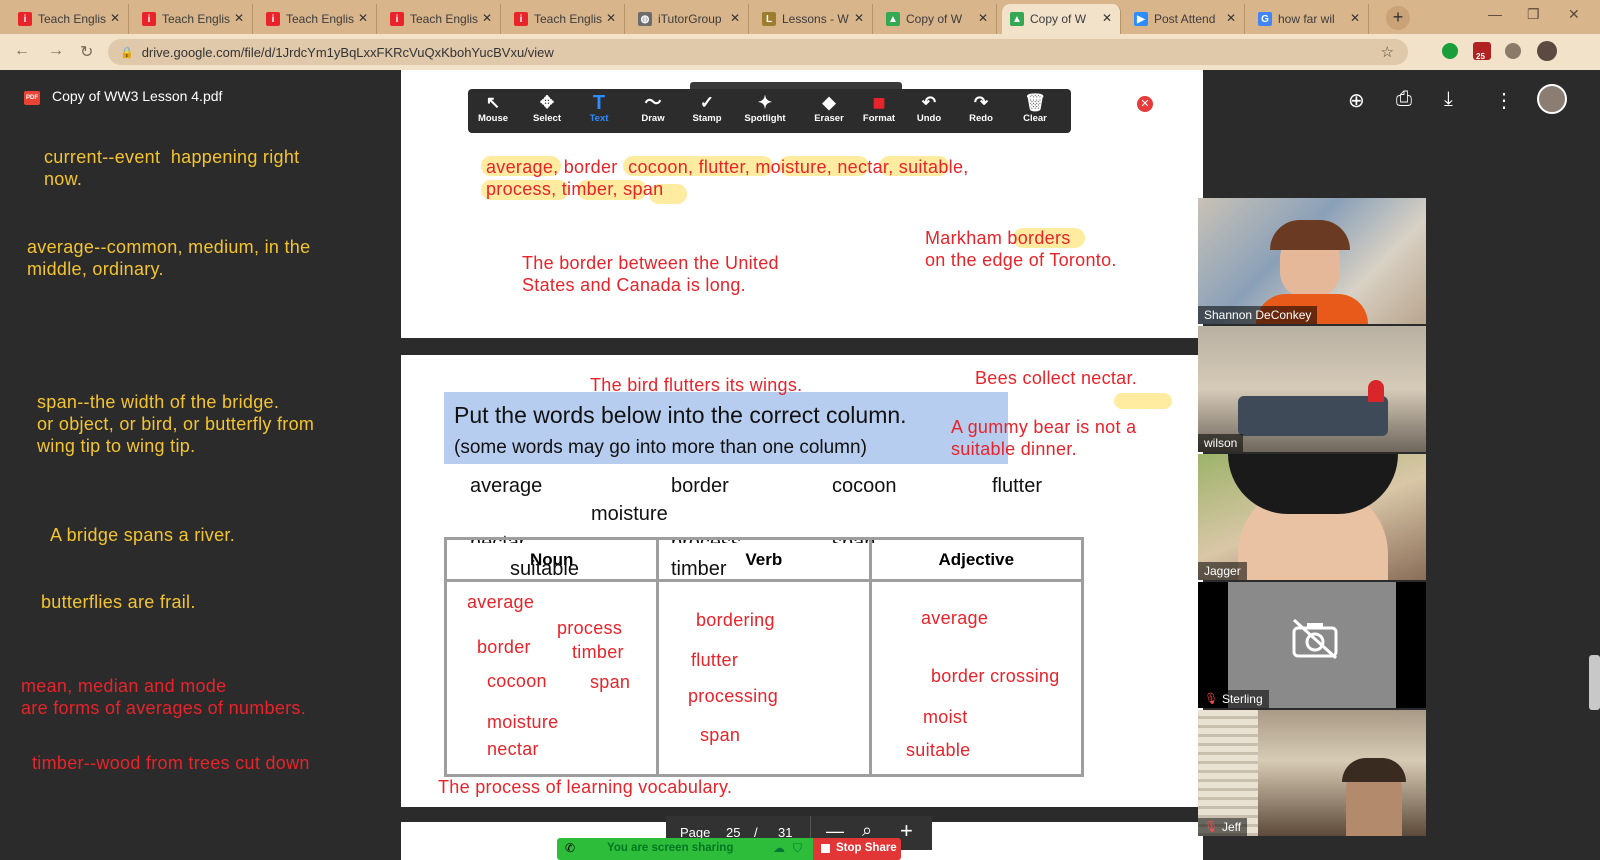  Describe the element at coordinates (929, 102) in the screenshot. I see `undo-icon: ↶` at that location.